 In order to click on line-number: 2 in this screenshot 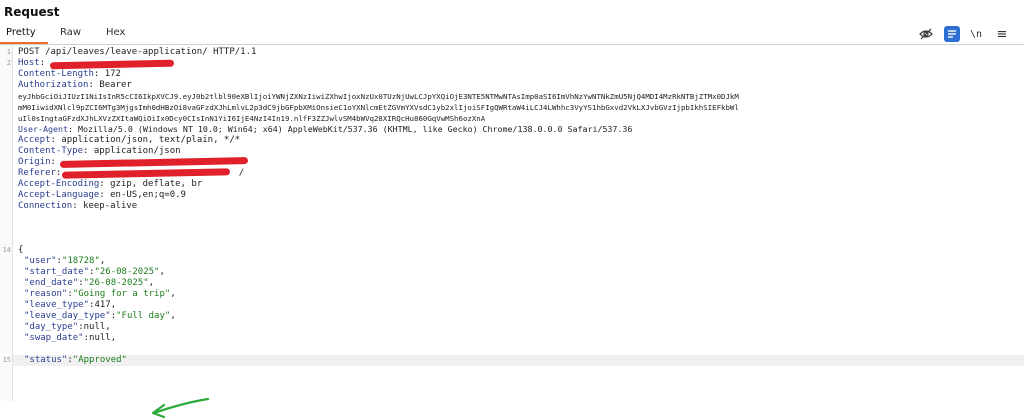, I will do `click(8, 63)`.